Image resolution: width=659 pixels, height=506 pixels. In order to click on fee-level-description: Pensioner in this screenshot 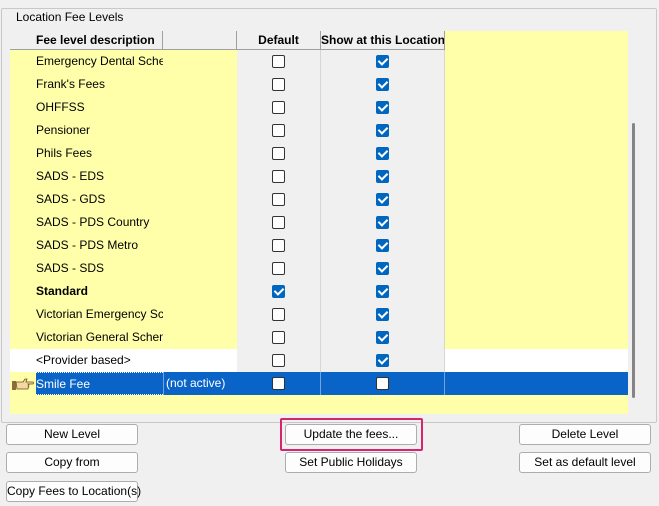, I will do `click(99, 130)`.